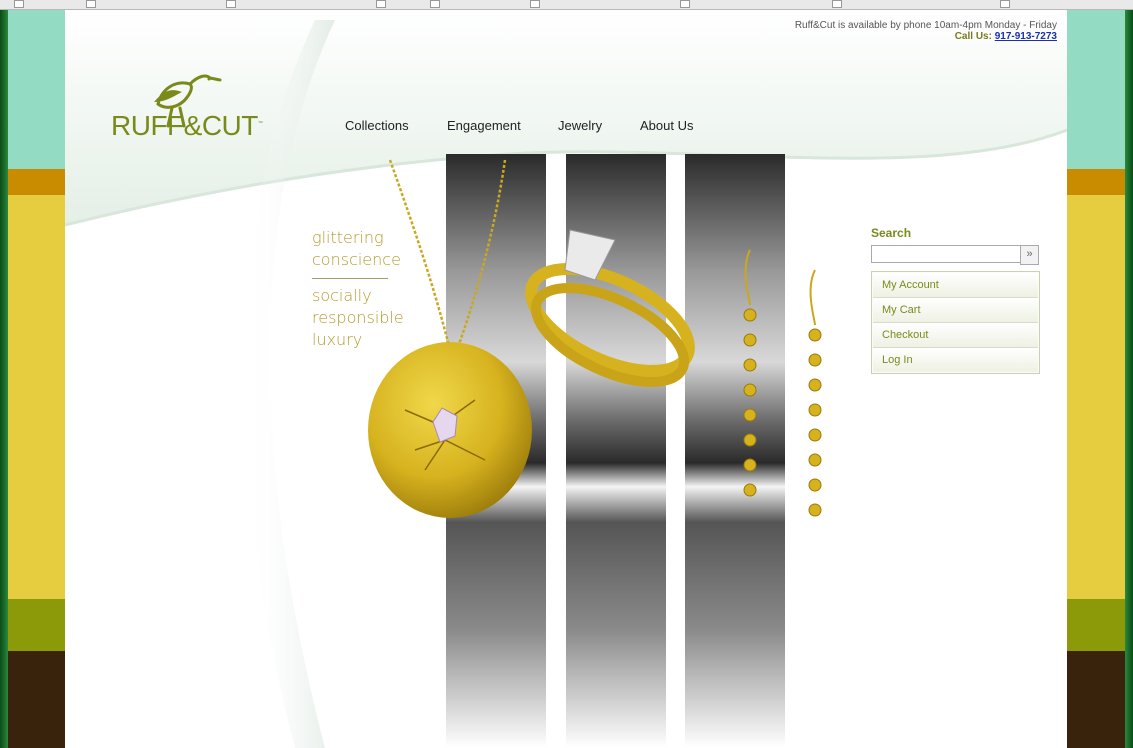 The image size is (1133, 748). I want to click on account-menu: My Account My Cart Checkout Log In, so click(955, 322).